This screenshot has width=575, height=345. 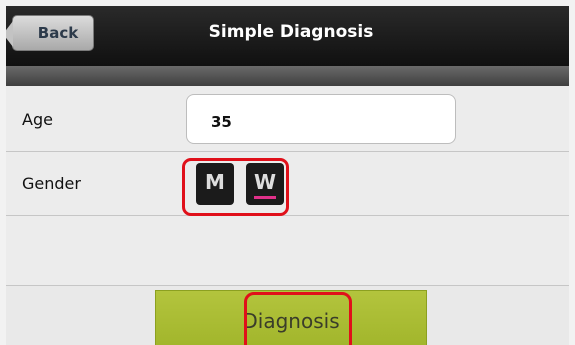 What do you see at coordinates (51, 183) in the screenshot?
I see `gender-label: Gender` at bounding box center [51, 183].